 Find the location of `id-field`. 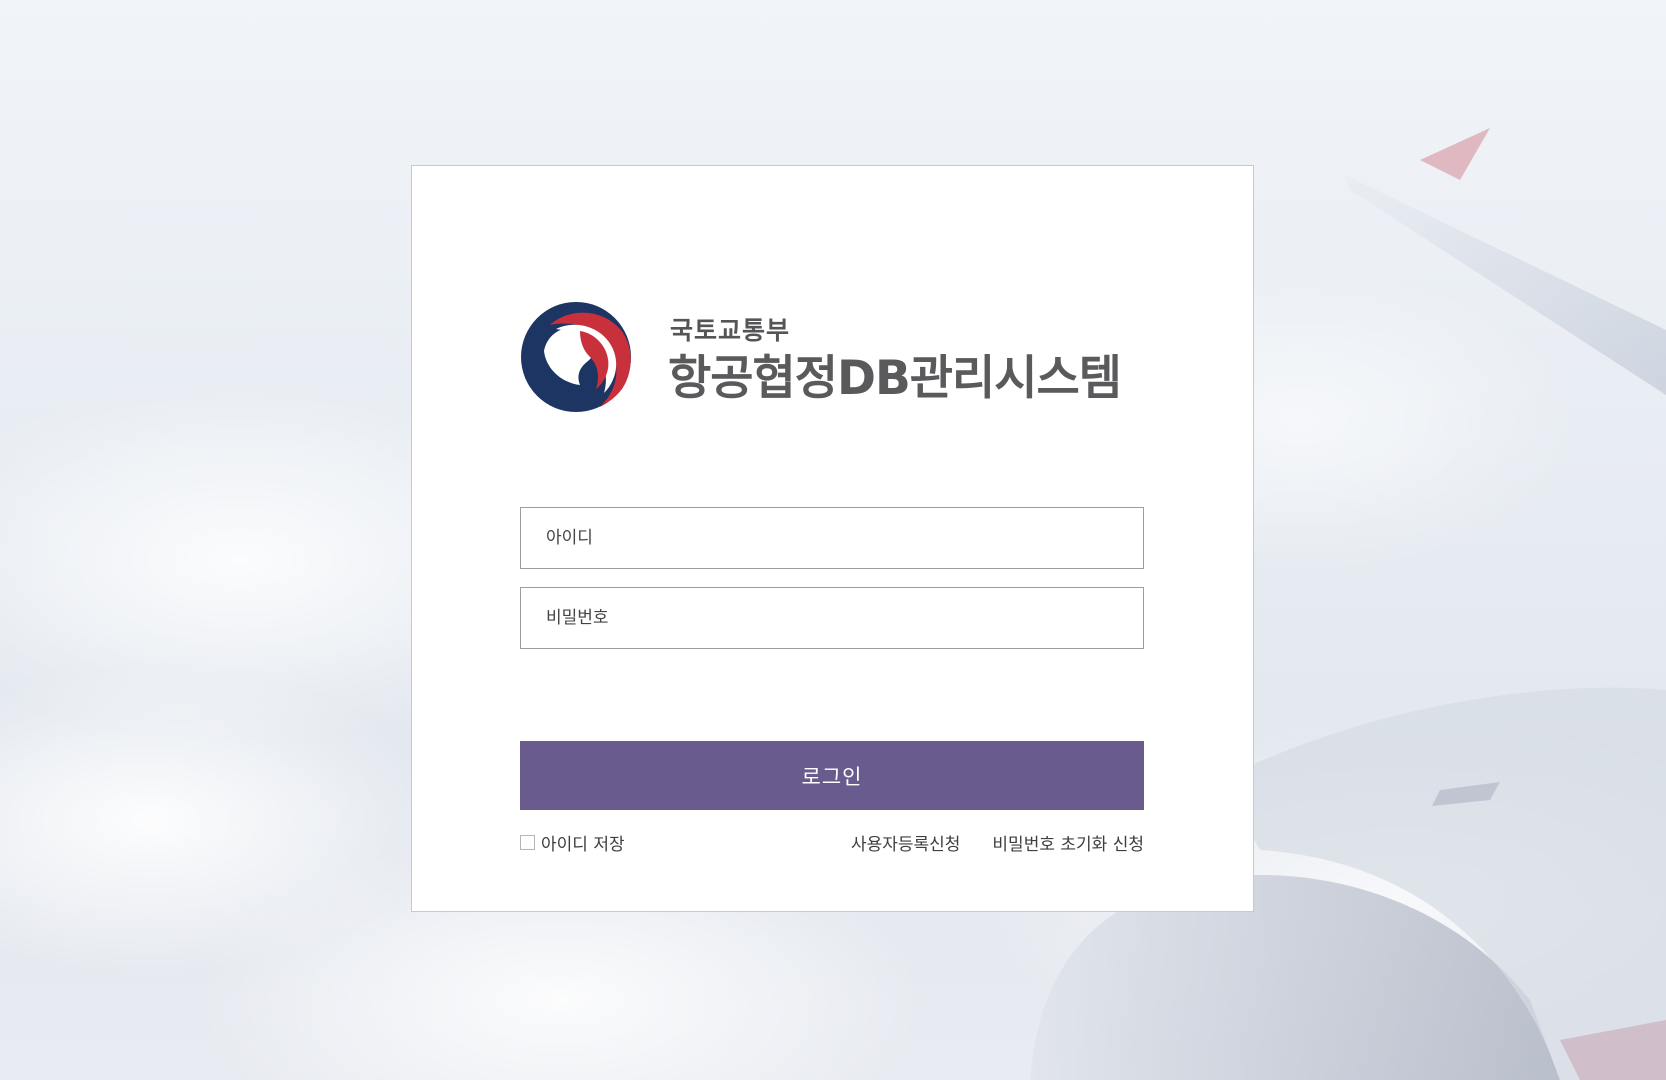

id-field is located at coordinates (832, 538).